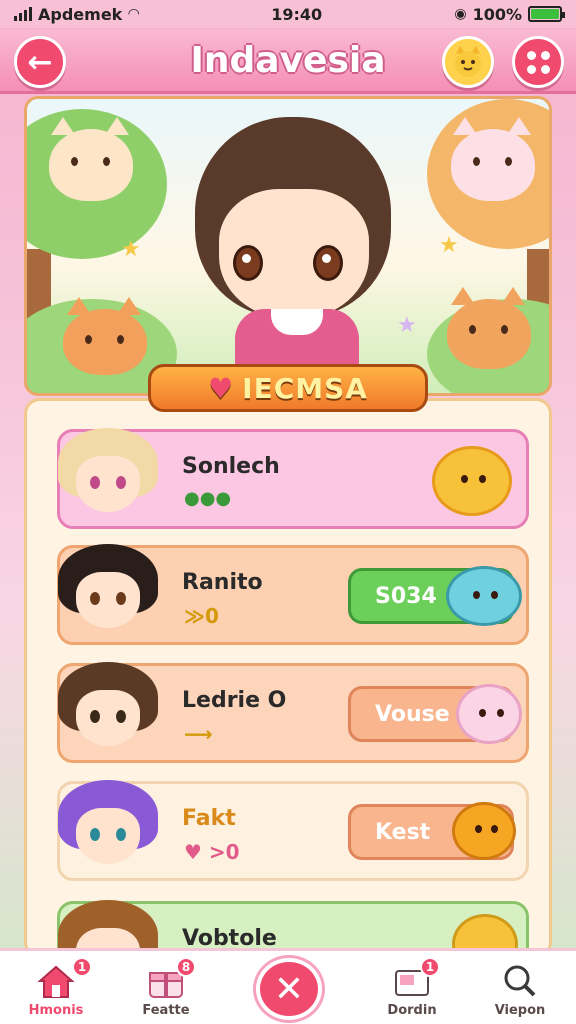 The width and height of the screenshot is (576, 1024). I want to click on nav-home: 1 Hmonis, so click(56, 987).